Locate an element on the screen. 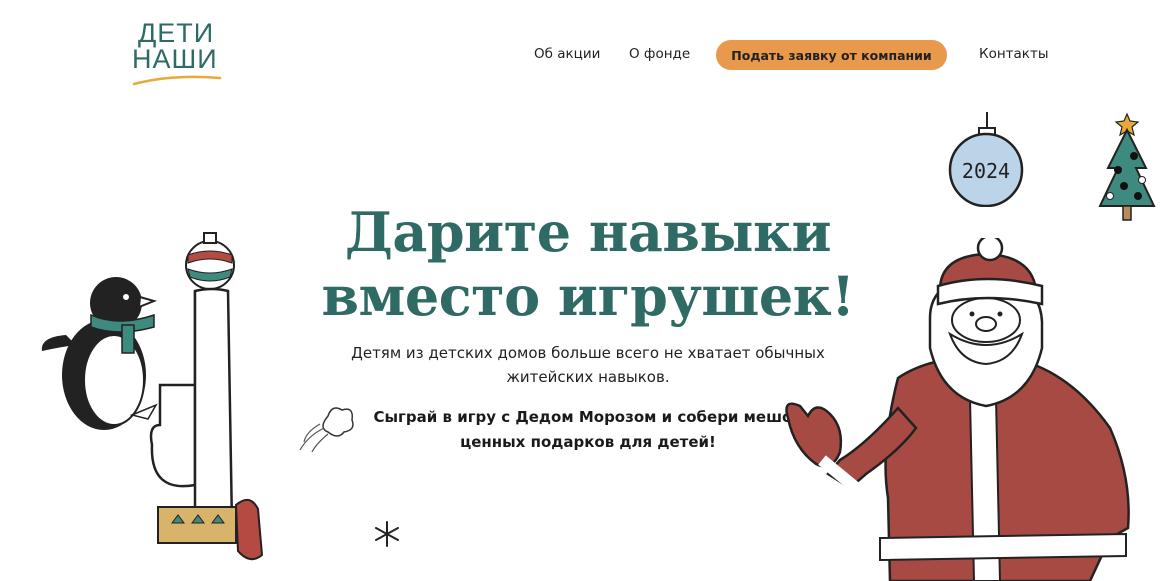 This screenshot has width=1176, height=581. christmas-ball-icon: 2024 is located at coordinates (986, 159).